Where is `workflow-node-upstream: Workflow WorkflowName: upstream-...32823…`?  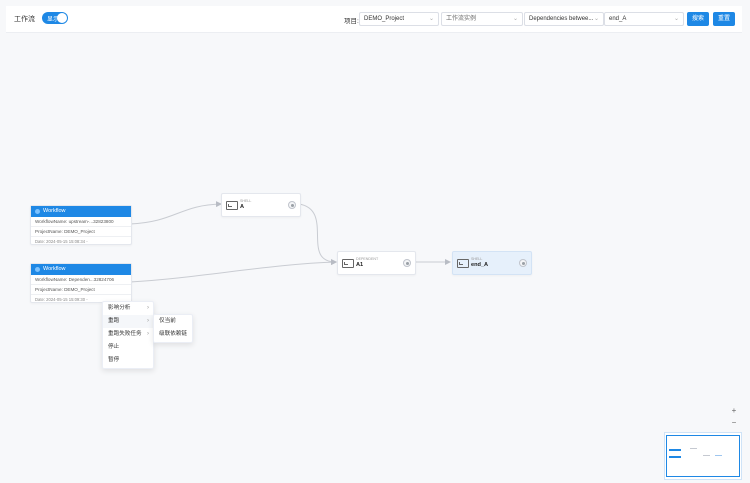
workflow-node-upstream: Workflow WorkflowName: upstream-...32823… is located at coordinates (81, 225).